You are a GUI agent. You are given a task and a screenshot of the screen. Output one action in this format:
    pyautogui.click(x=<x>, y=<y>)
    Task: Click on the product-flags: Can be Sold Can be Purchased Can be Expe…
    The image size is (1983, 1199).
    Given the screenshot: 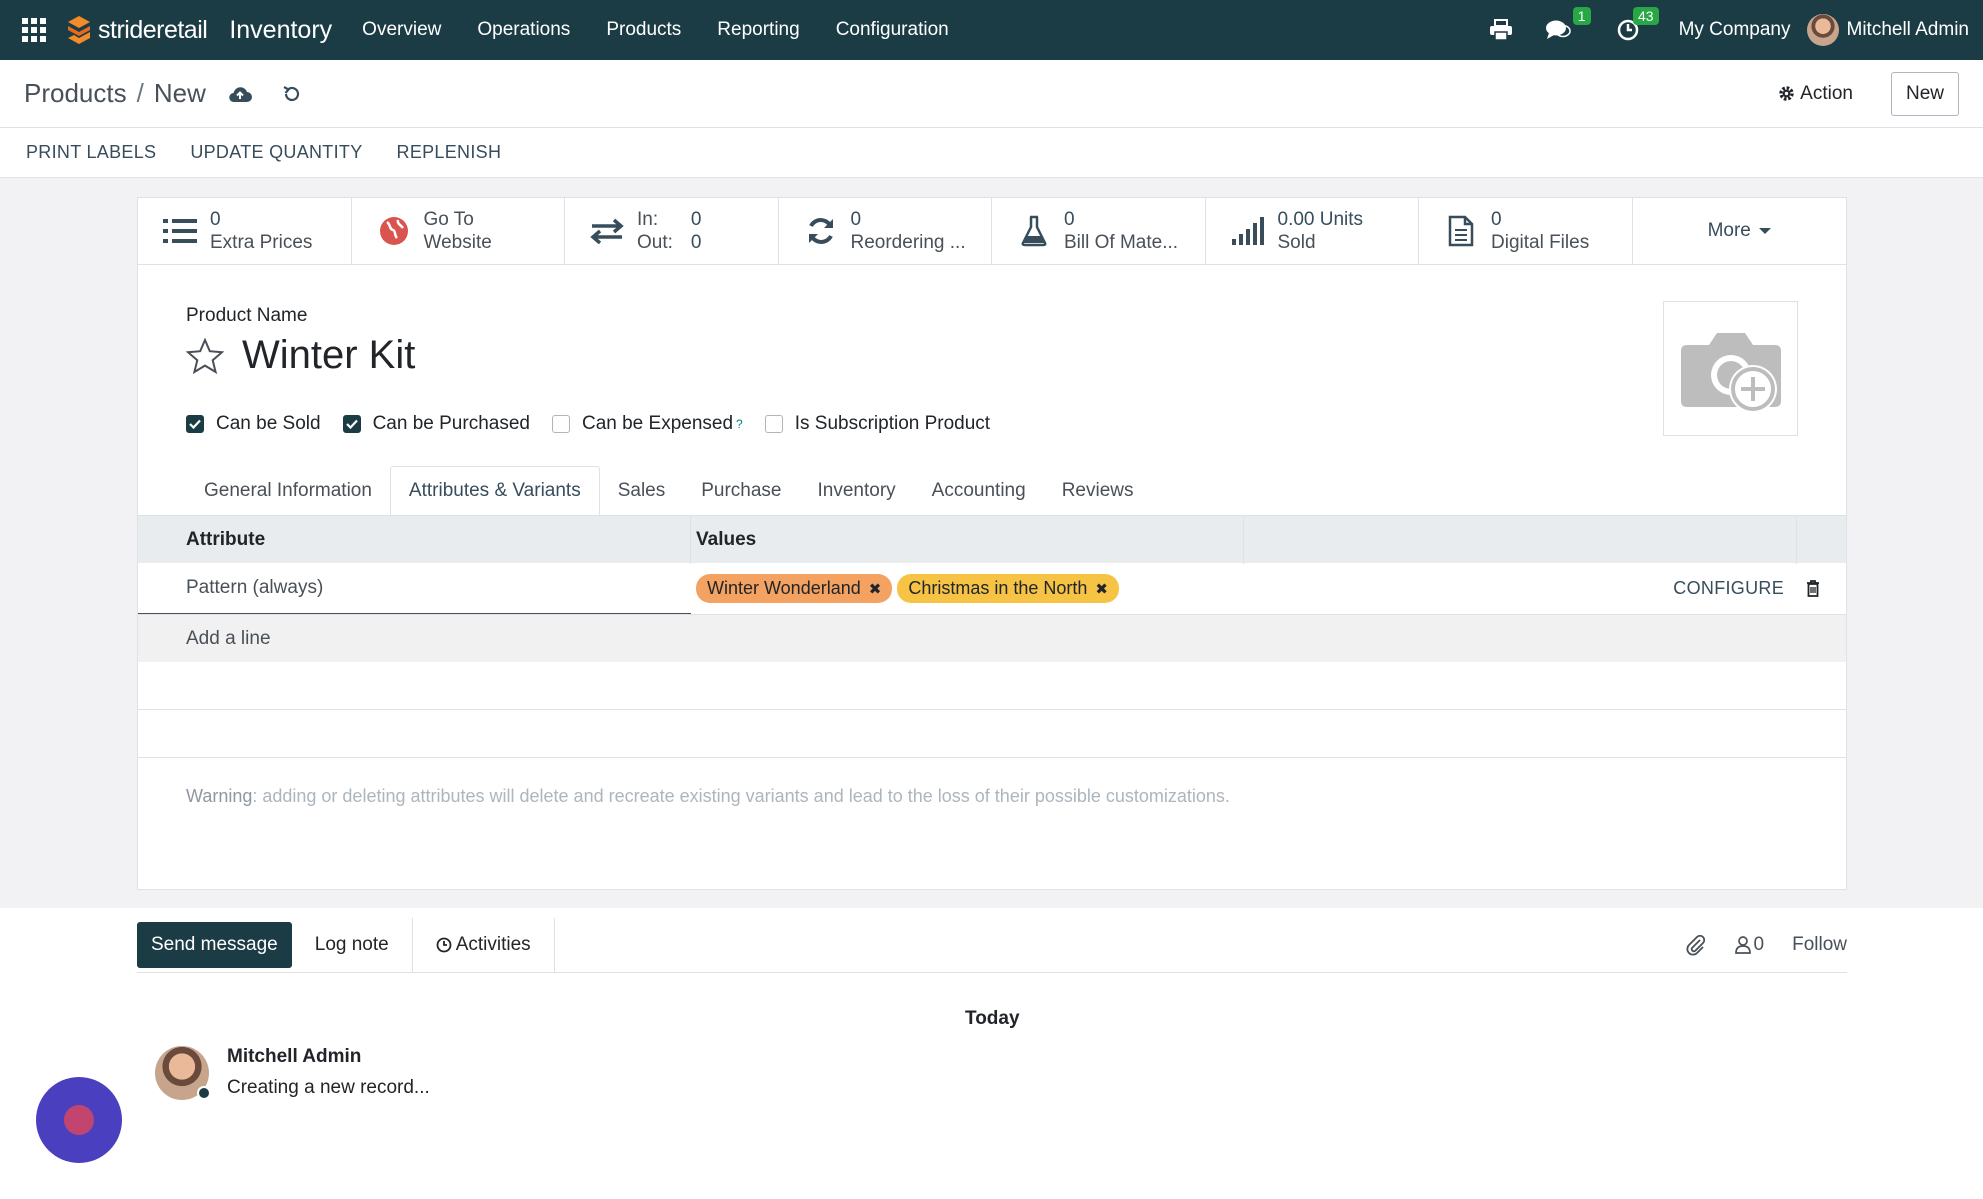 What is the action you would take?
    pyautogui.click(x=599, y=424)
    